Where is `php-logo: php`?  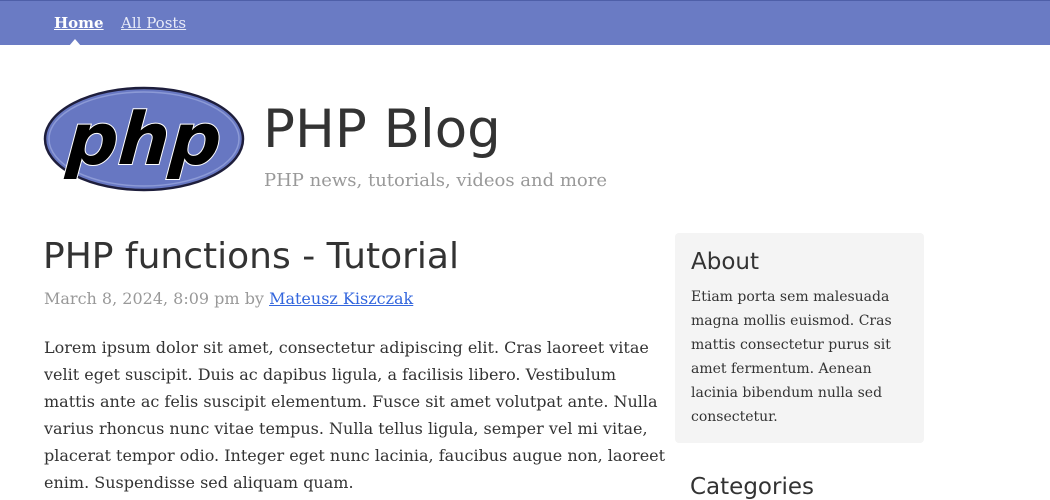
php-logo: php is located at coordinates (144, 139).